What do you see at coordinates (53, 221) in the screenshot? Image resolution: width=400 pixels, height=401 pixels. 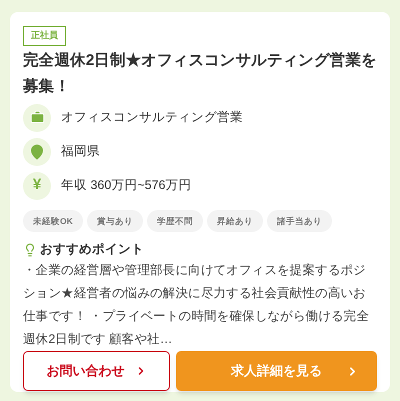 I see `feature-tag: 未経験OK` at bounding box center [53, 221].